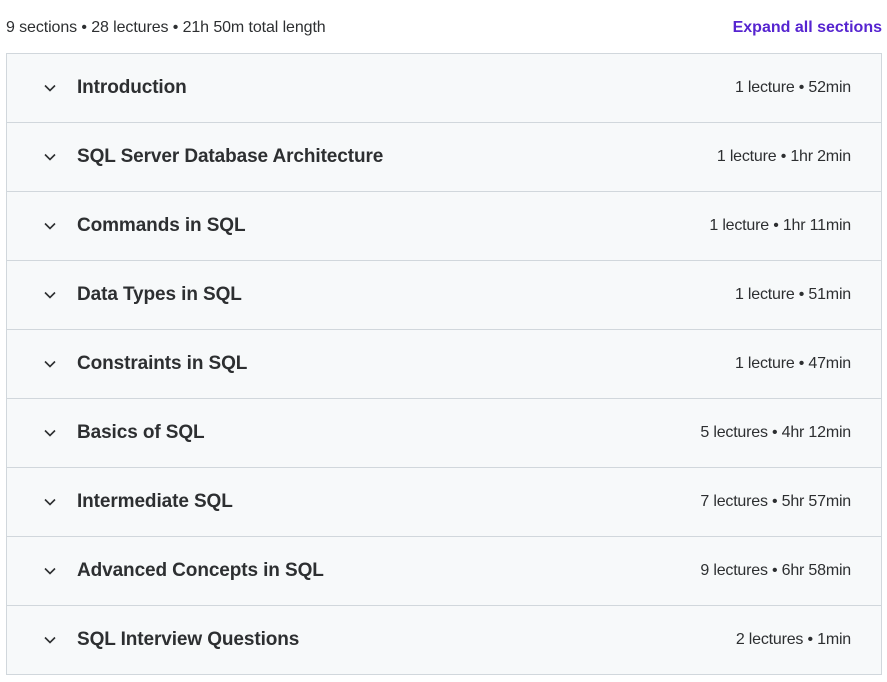 The width and height of the screenshot is (887, 682). I want to click on section-meta: 1 lecture • 52min, so click(792, 87).